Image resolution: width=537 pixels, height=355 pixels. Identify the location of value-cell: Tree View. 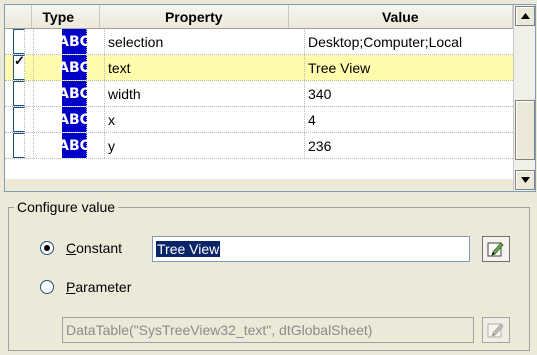
(409, 67).